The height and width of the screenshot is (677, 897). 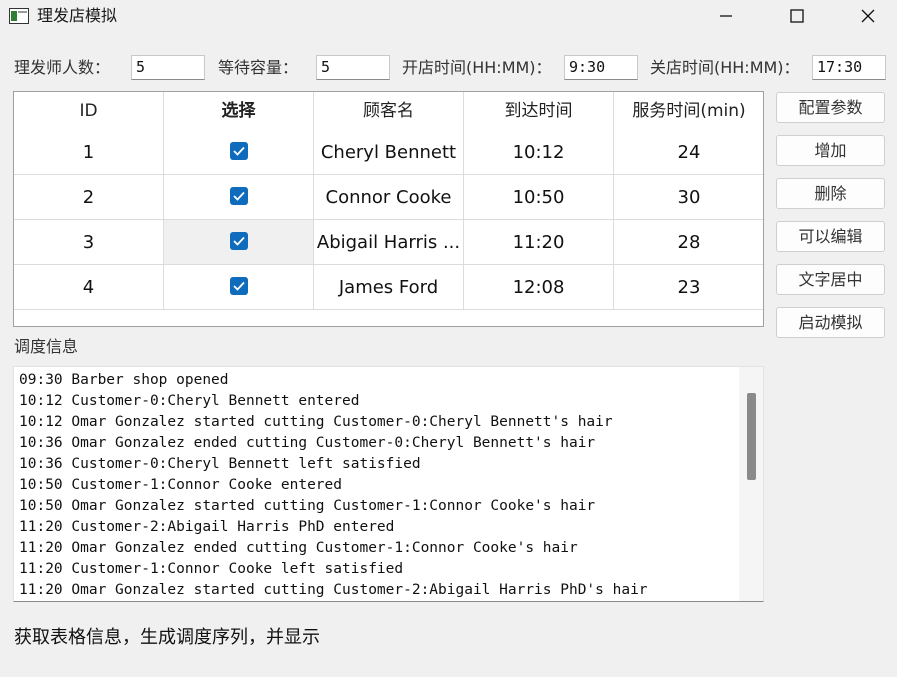 I want to click on cell-arrival: 12:08, so click(x=539, y=287).